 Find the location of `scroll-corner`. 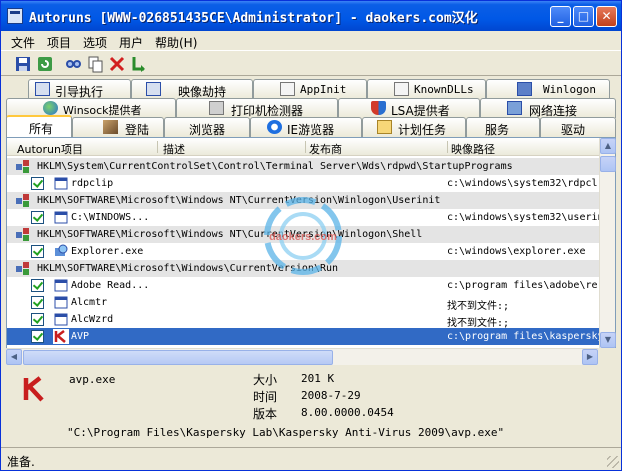

scroll-corner is located at coordinates (607, 356).